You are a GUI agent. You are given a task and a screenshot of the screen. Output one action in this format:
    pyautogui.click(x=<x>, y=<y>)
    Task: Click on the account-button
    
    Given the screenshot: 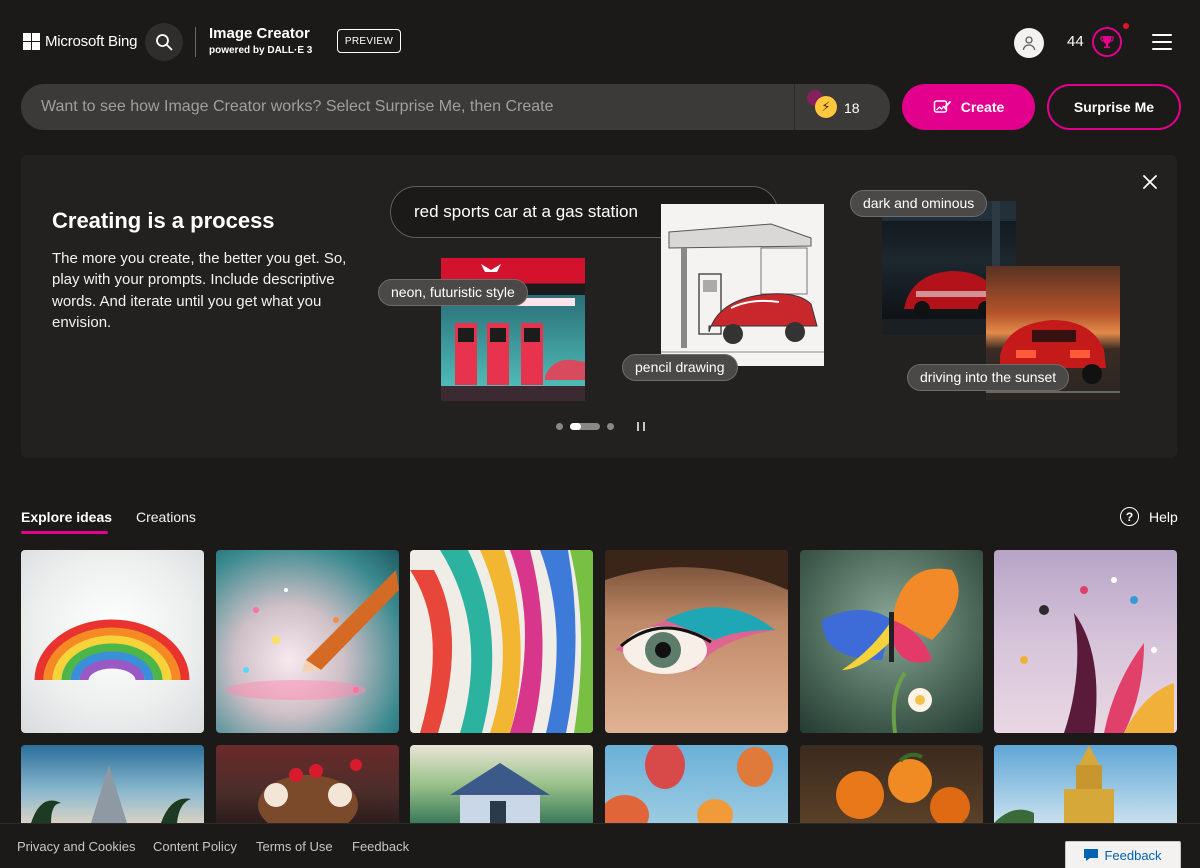 What is the action you would take?
    pyautogui.click(x=1029, y=43)
    